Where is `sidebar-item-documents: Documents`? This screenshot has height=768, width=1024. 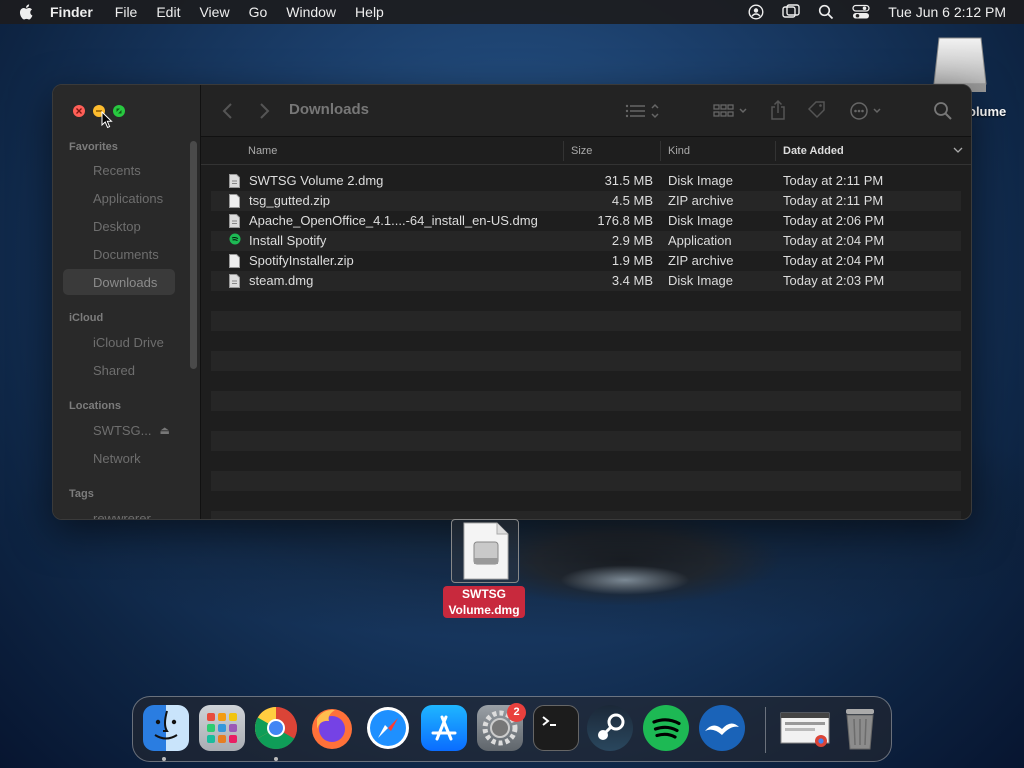 sidebar-item-documents: Documents is located at coordinates (119, 254).